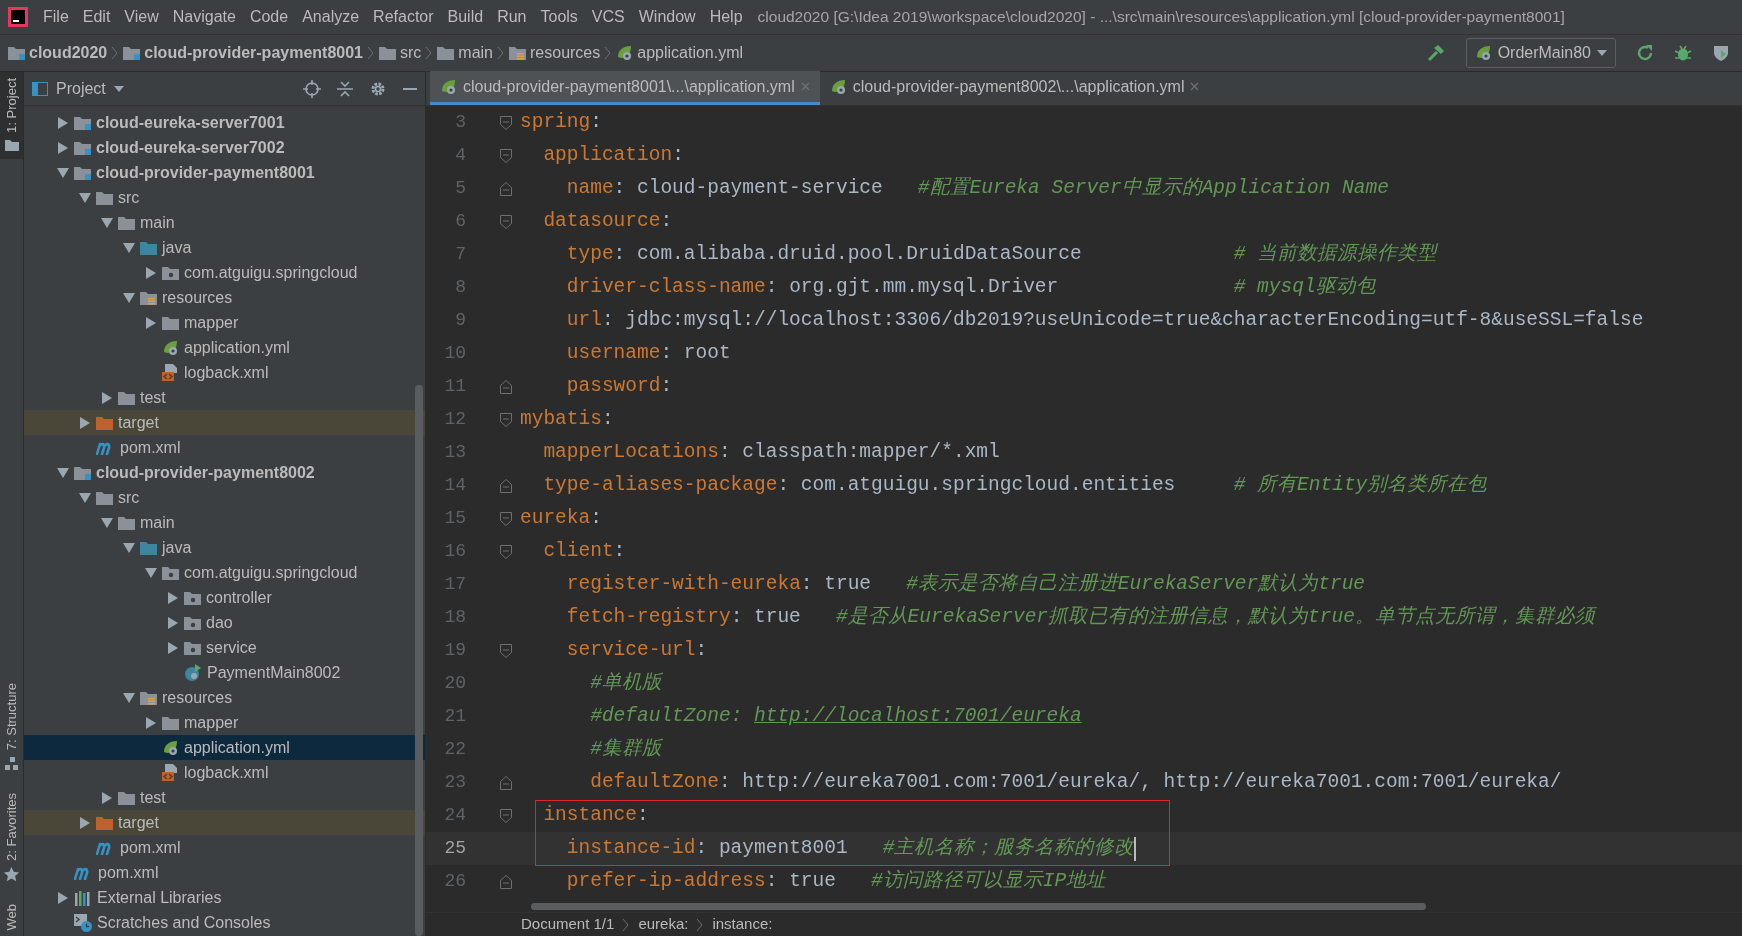  What do you see at coordinates (224, 472) in the screenshot?
I see `tree-item: cloud-provider-payment8002` at bounding box center [224, 472].